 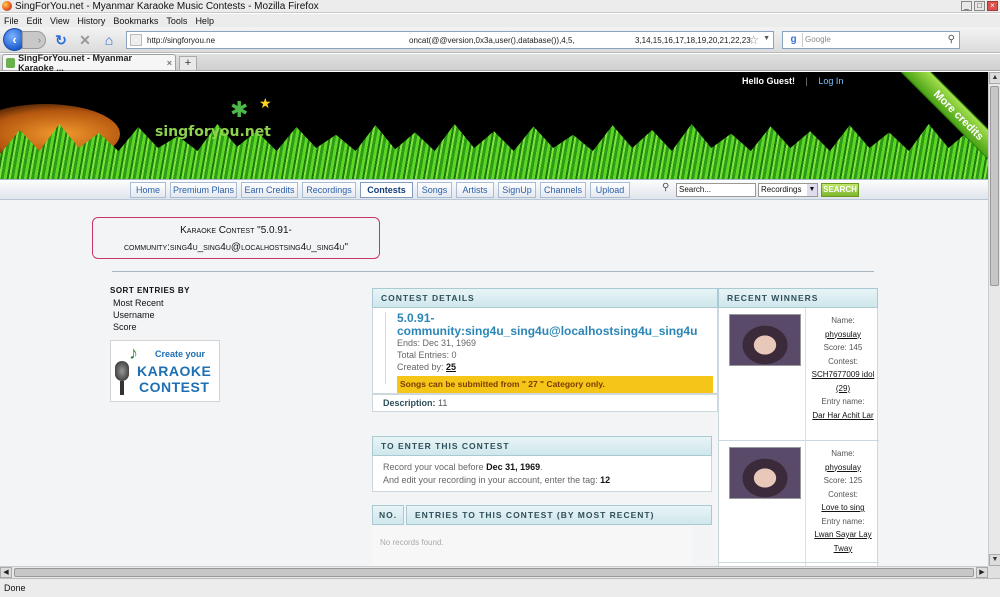 I want to click on scroll-left-icon: ◀, so click(x=6, y=572).